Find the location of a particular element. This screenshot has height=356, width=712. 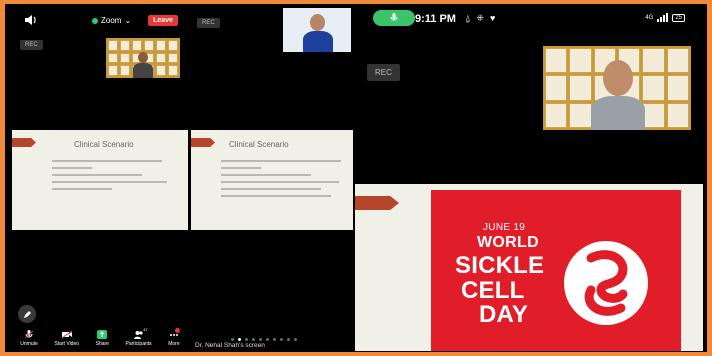

participant-video-thumbnail is located at coordinates (143, 58).